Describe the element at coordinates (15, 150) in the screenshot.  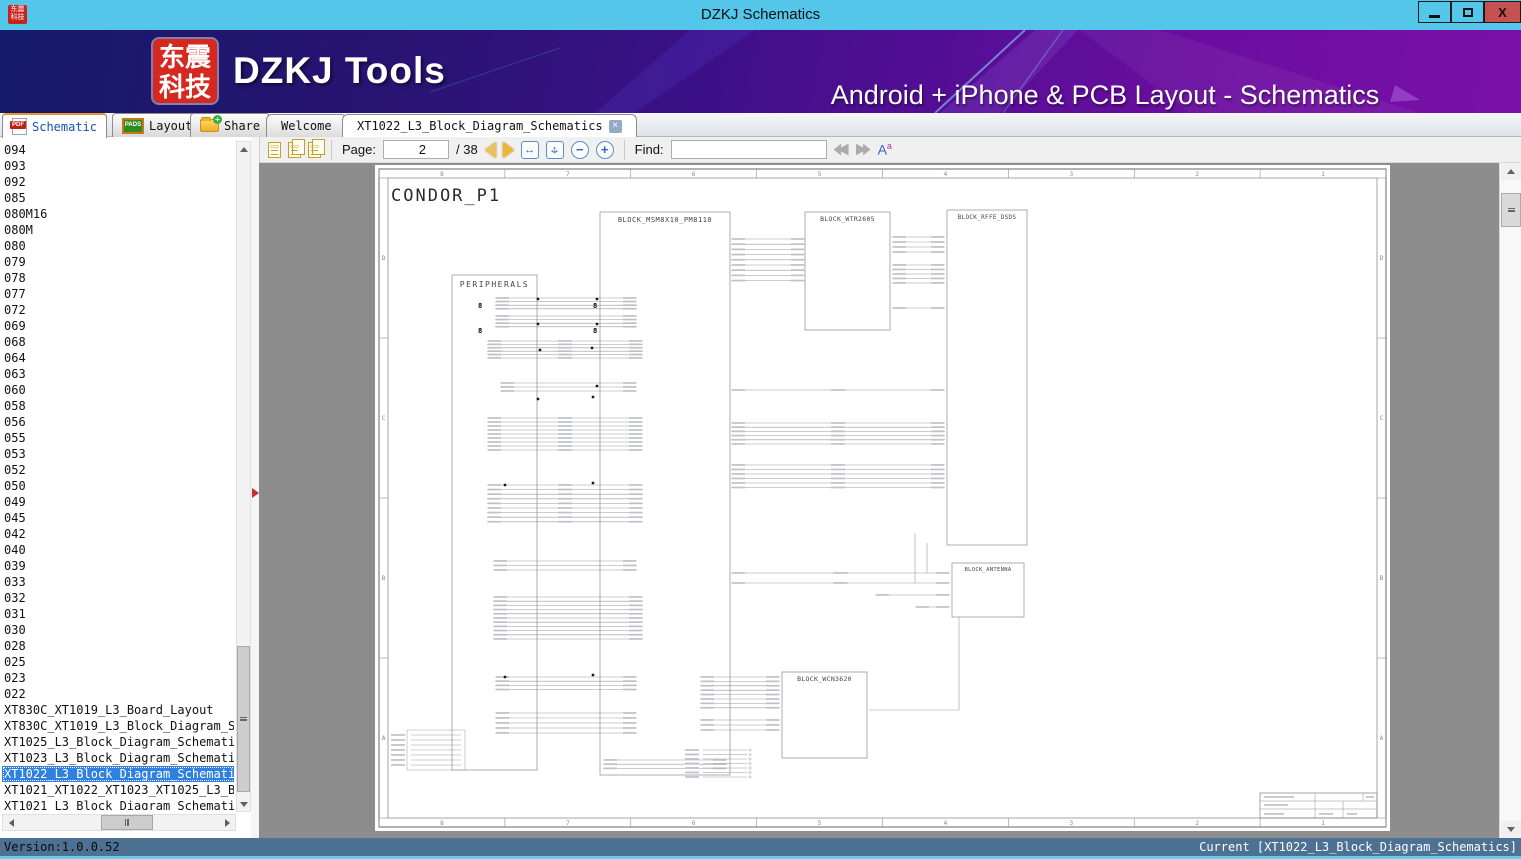
I see `sidebar-item: 094` at that location.